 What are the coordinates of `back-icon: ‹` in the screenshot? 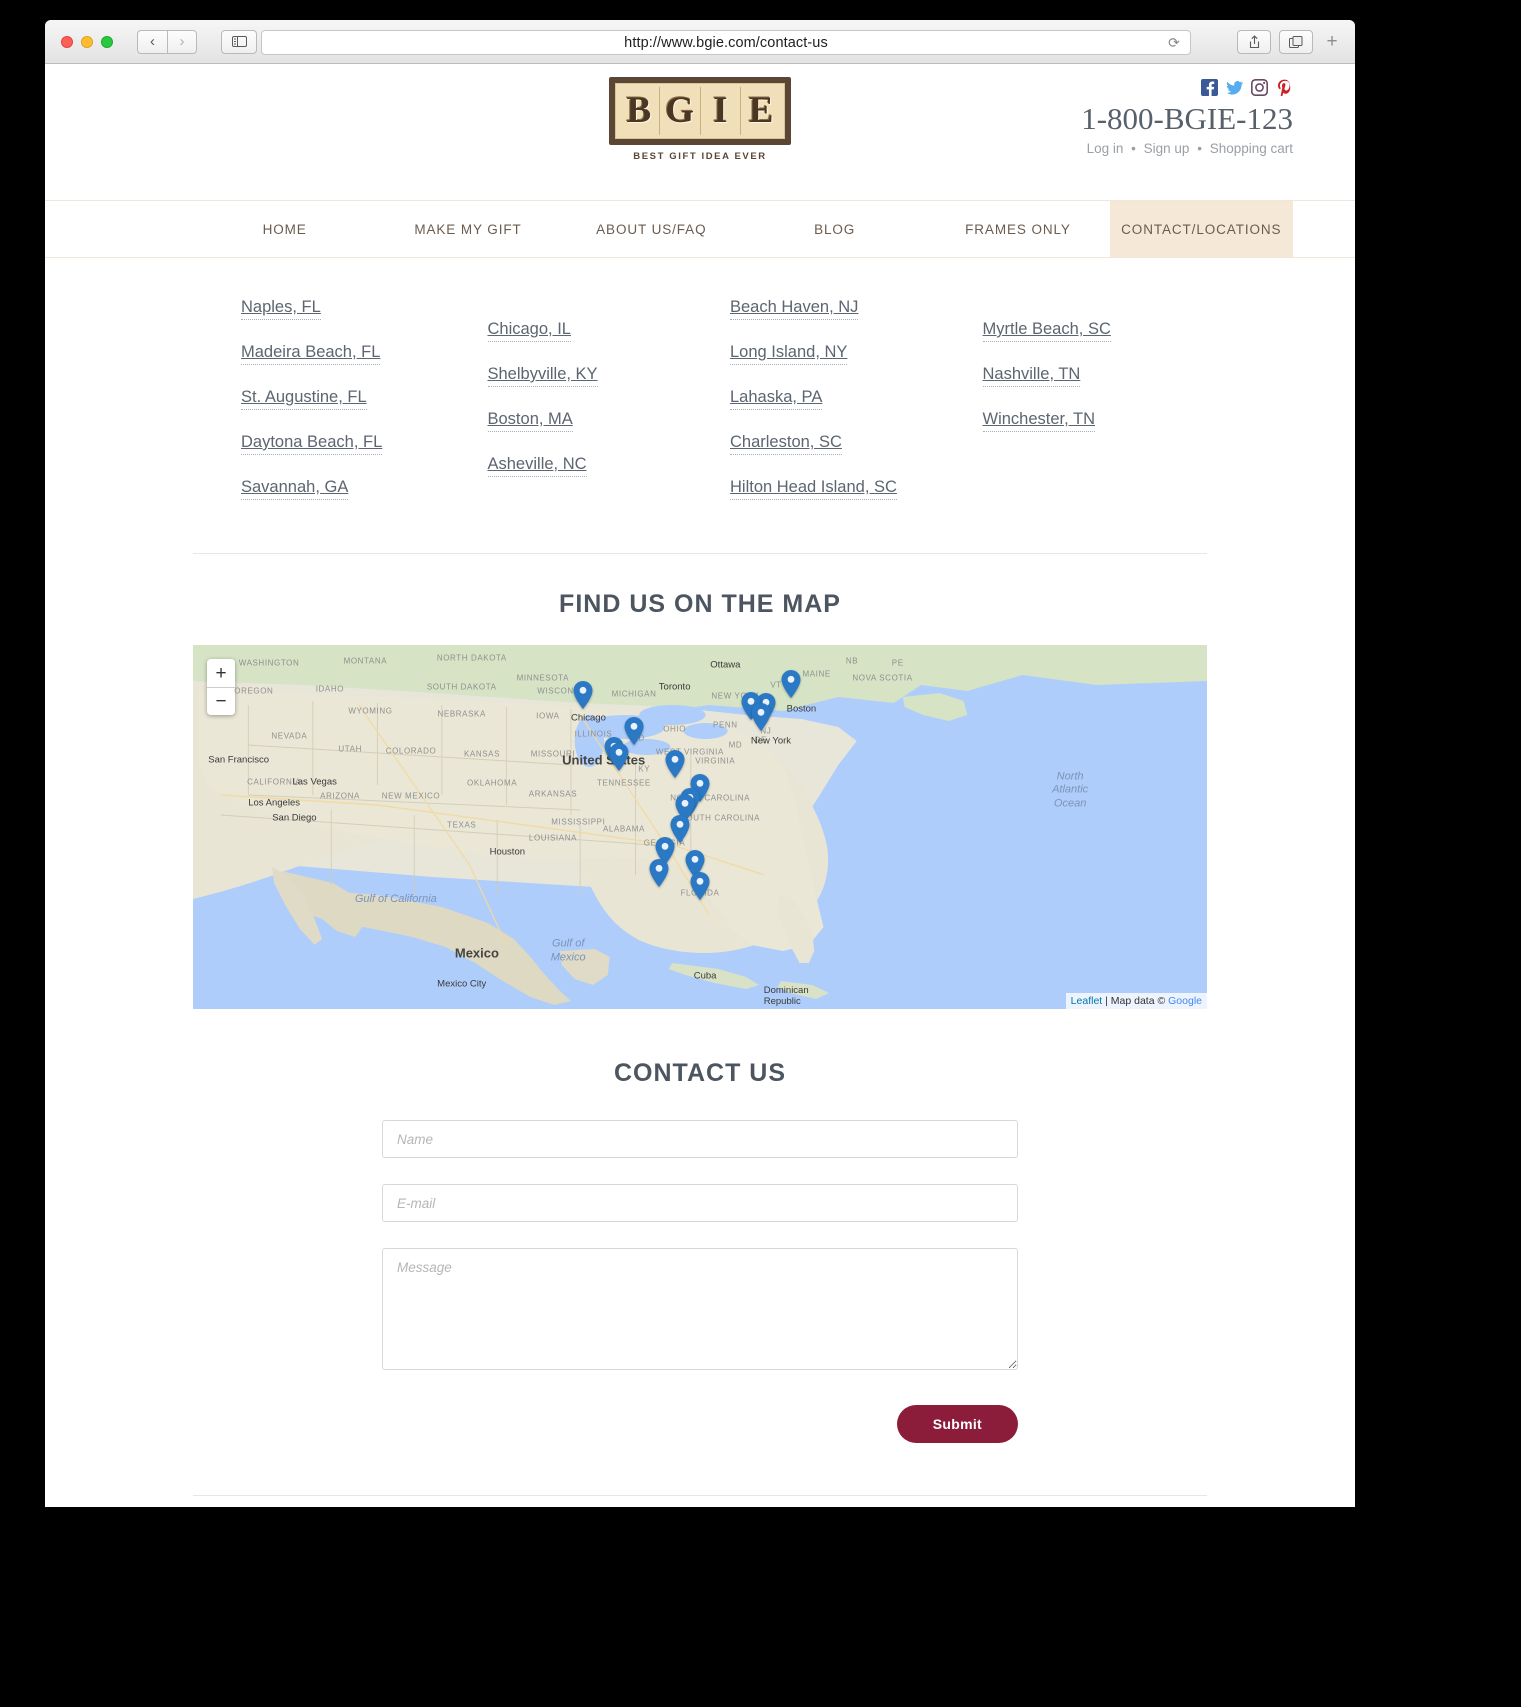 It's located at (152, 41).